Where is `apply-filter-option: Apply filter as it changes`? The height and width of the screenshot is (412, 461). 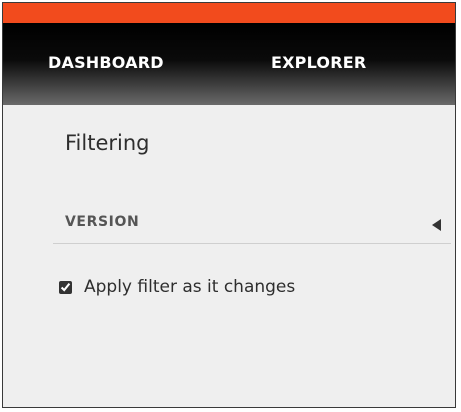
apply-filter-option: Apply filter as it changes is located at coordinates (177, 287).